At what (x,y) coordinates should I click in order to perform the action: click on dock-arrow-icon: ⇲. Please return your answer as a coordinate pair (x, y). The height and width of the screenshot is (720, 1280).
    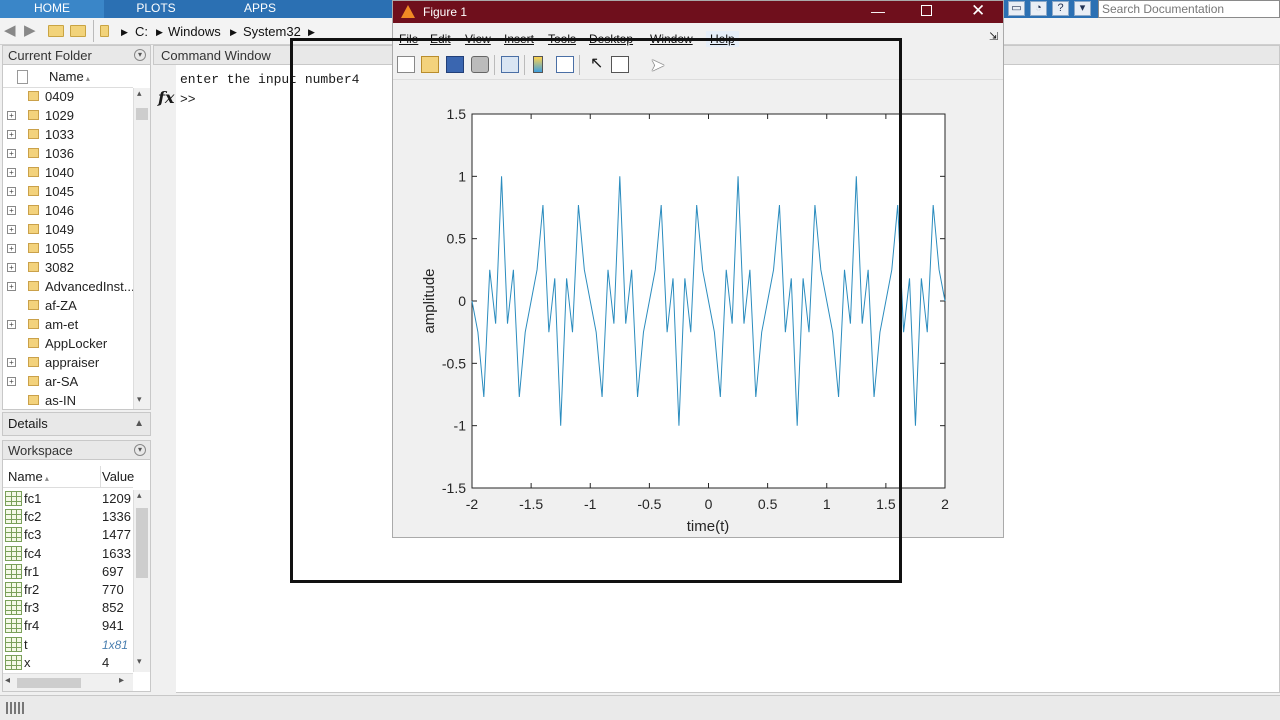
    Looking at the image, I should click on (993, 36).